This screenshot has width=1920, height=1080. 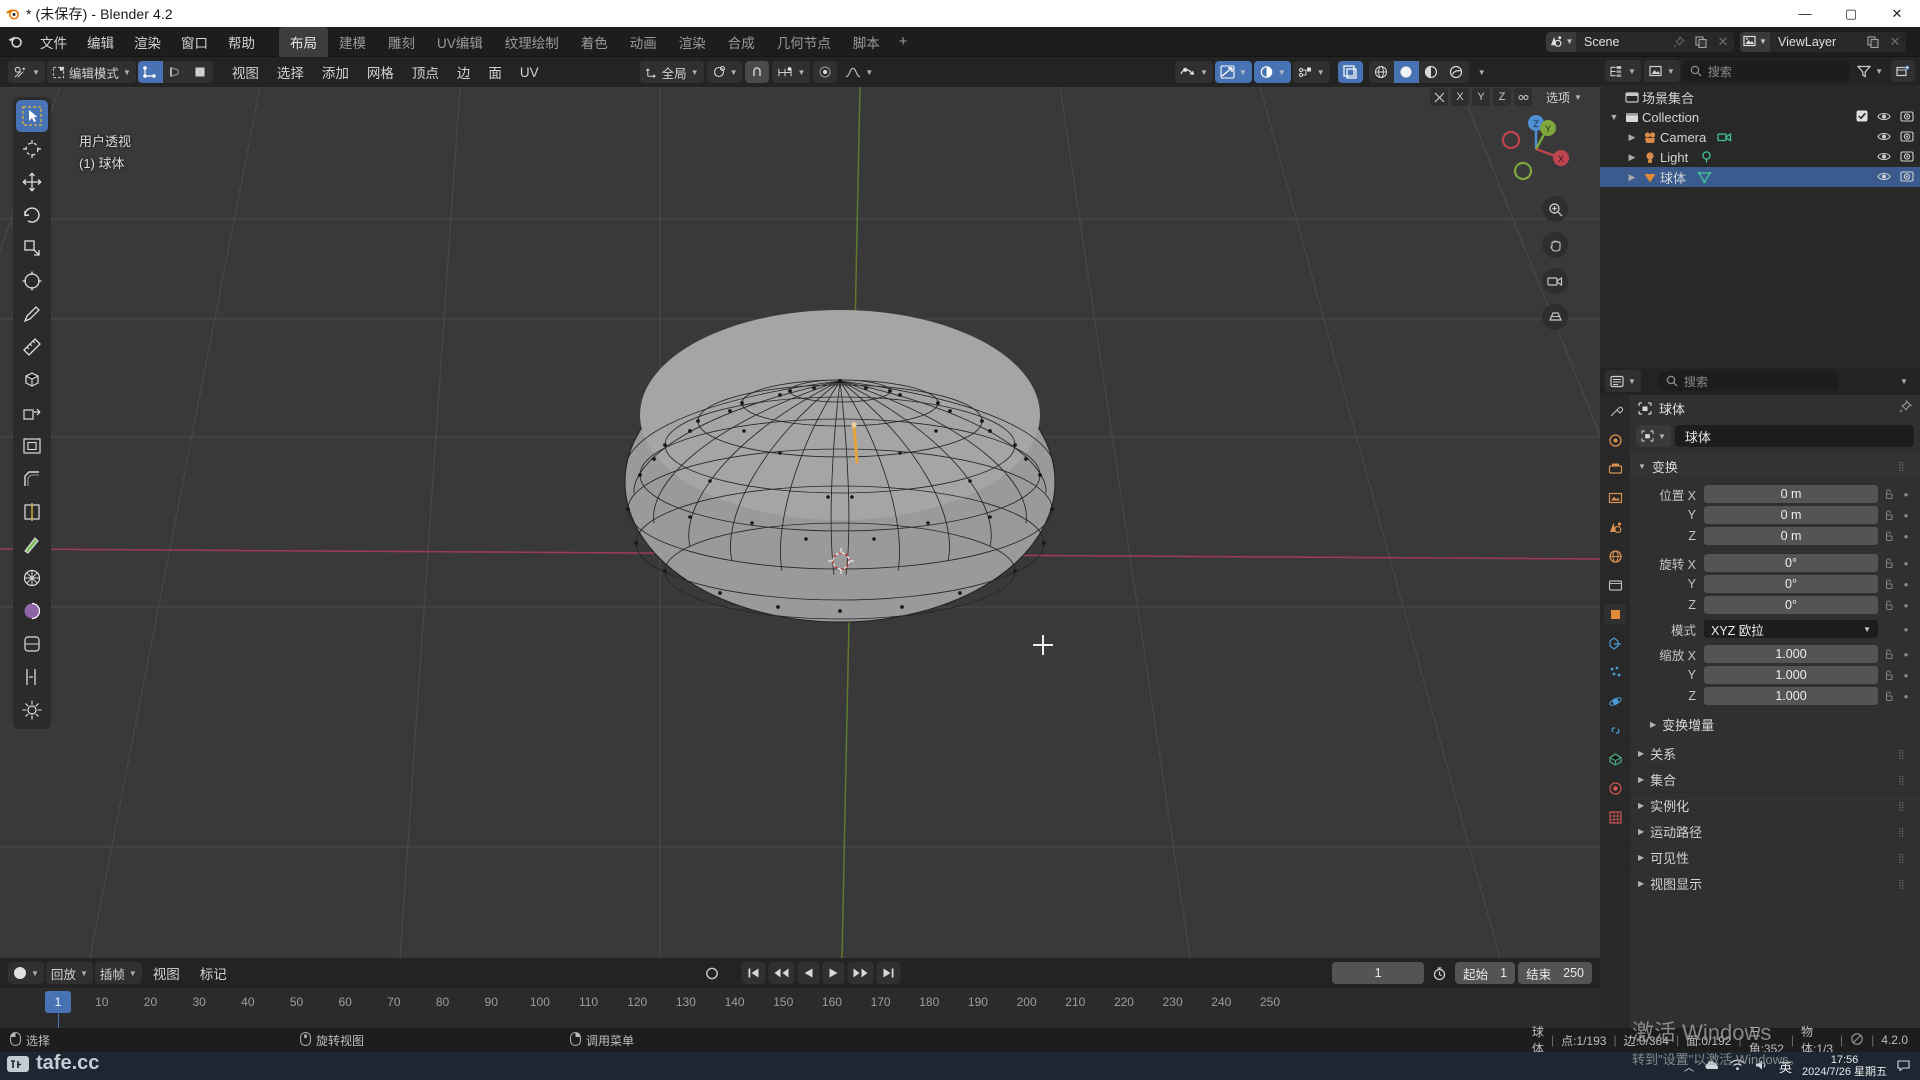 What do you see at coordinates (757, 72) in the screenshot?
I see `magnet-icon` at bounding box center [757, 72].